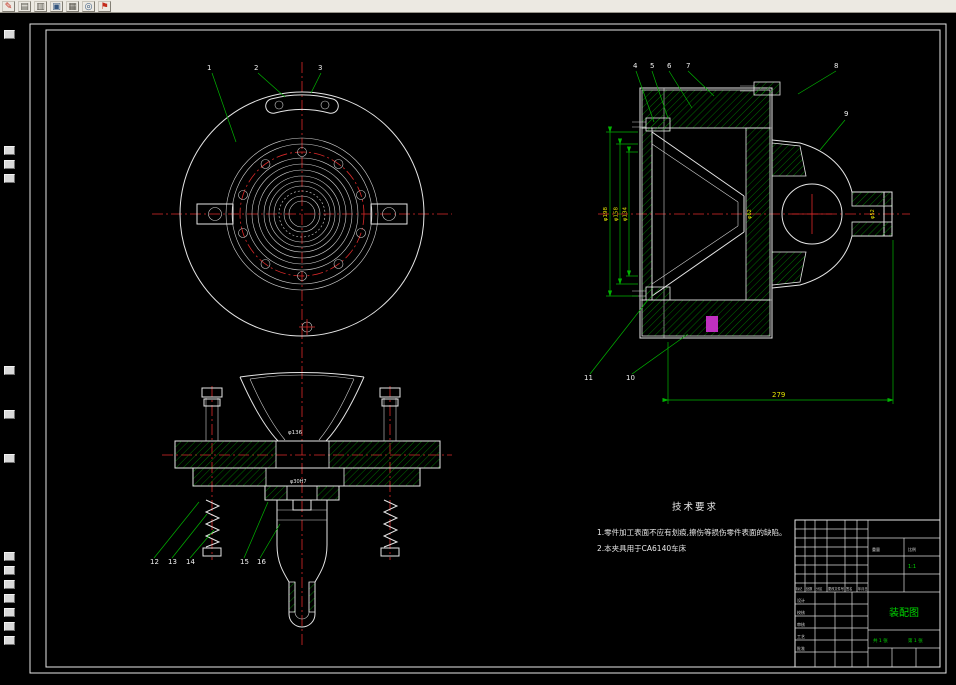 The width and height of the screenshot is (956, 685). Describe the element at coordinates (915, 640) in the screenshot. I see `tb-sheet-no: 第 1 张` at that location.